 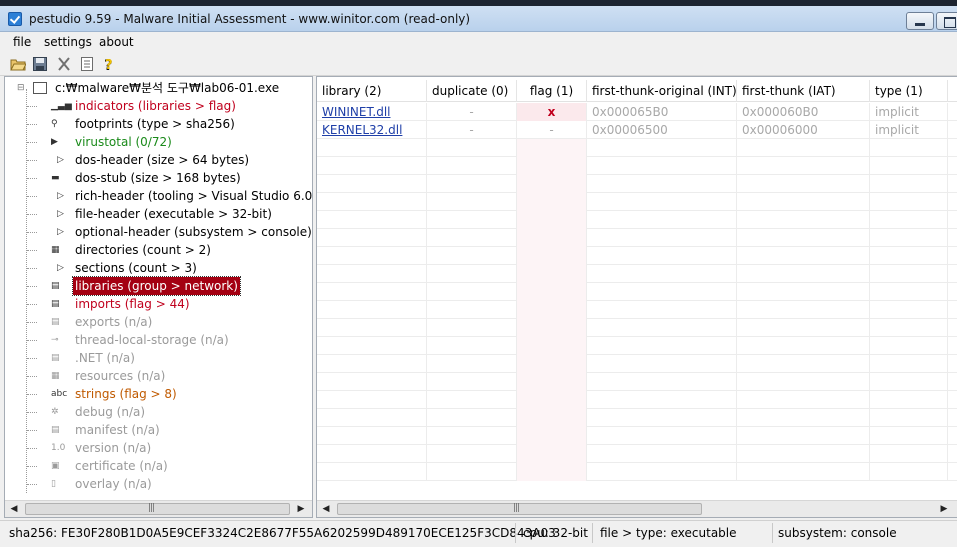 What do you see at coordinates (21, 88) in the screenshot?
I see `collapse-icon: ⊟` at bounding box center [21, 88].